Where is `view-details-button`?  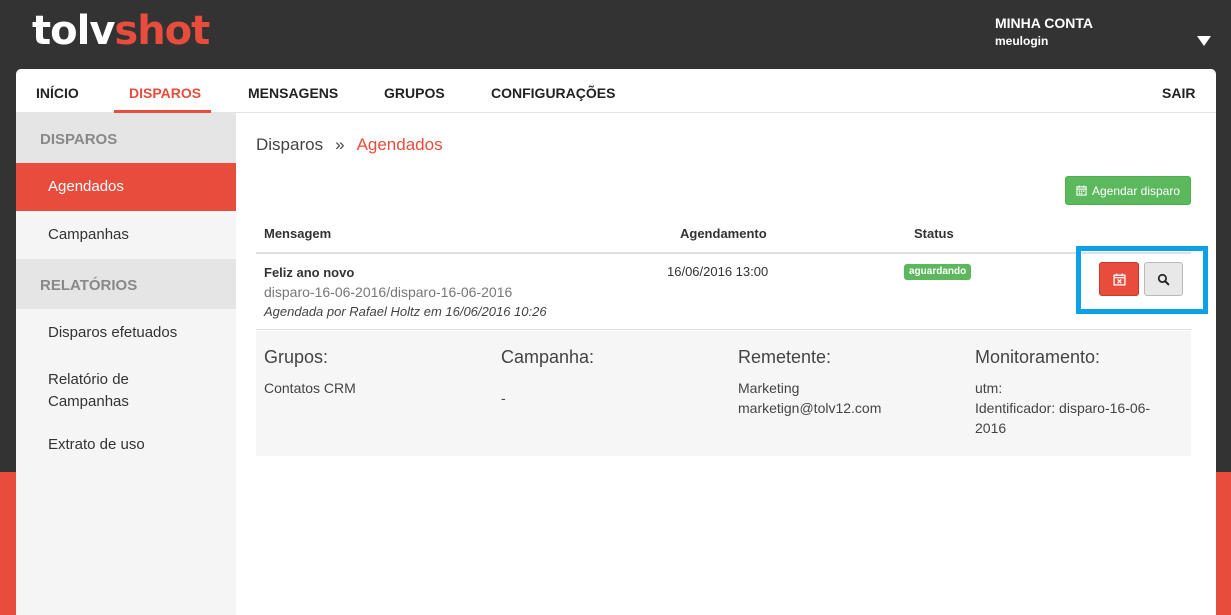 view-details-button is located at coordinates (1163, 279).